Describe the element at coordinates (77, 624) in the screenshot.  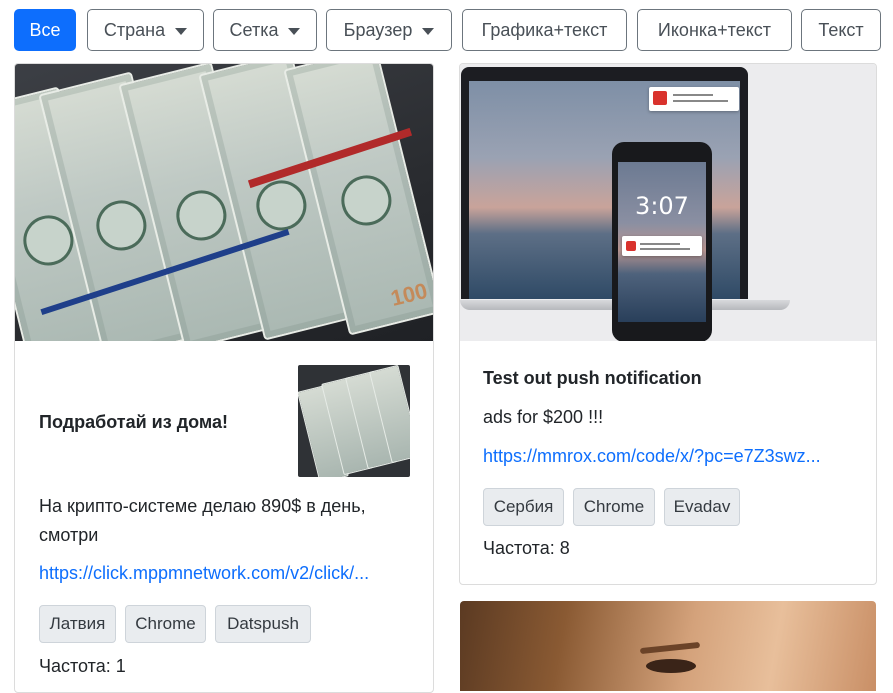
I see `tag-country: Латвия` at that location.